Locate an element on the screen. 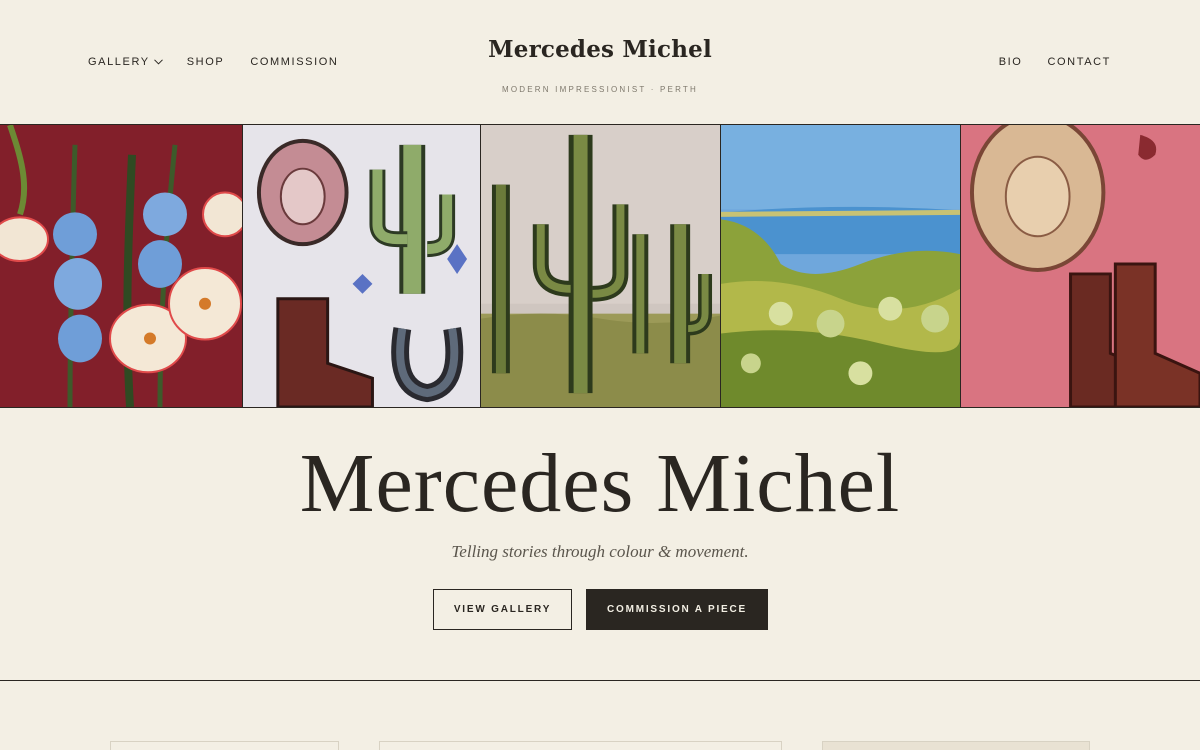 This screenshot has height=750, width=1200. lilies-painting-image is located at coordinates (121, 266).